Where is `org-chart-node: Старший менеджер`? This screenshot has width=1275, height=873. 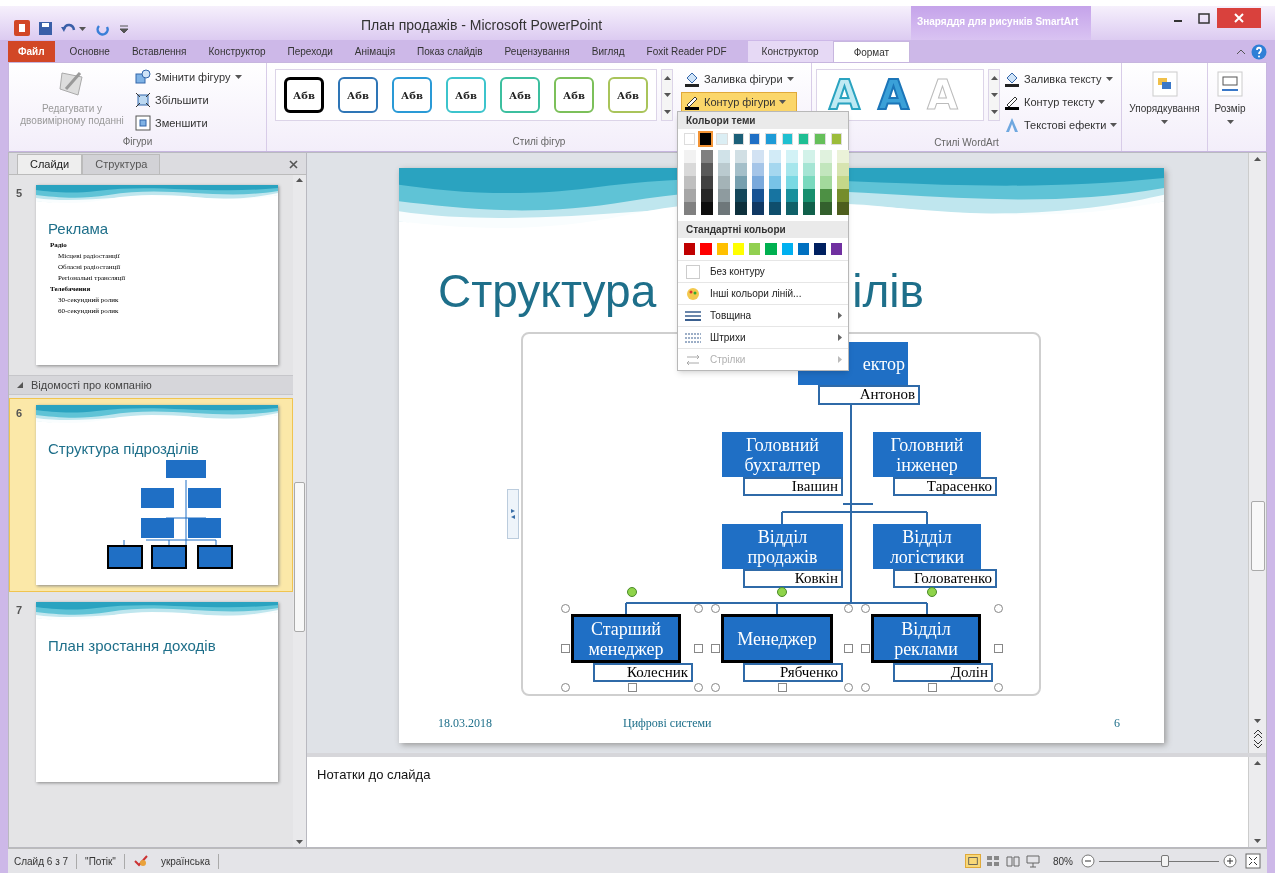
org-chart-node: Старший менеджер is located at coordinates (626, 638).